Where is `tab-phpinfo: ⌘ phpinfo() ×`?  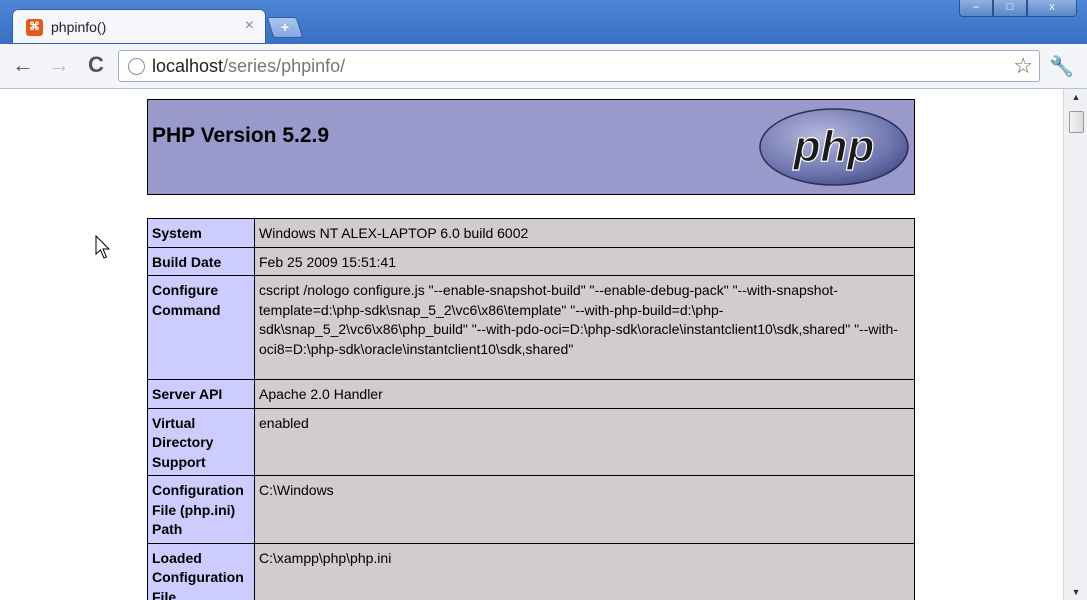 tab-phpinfo: ⌘ phpinfo() × is located at coordinates (139, 26).